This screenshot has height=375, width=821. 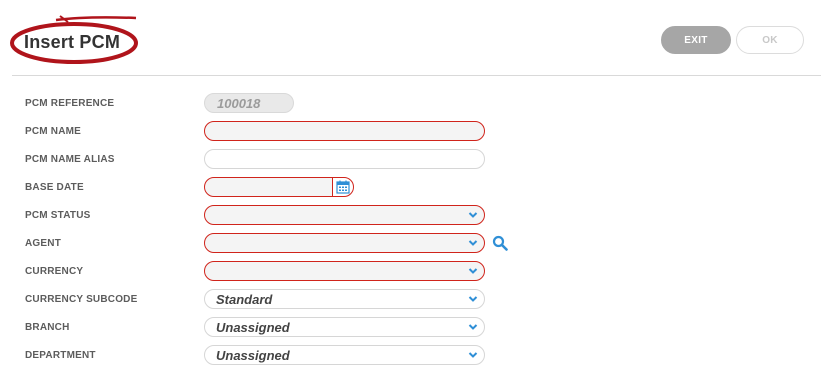 I want to click on form-row-currency: CURRENCY, so click(x=410, y=272).